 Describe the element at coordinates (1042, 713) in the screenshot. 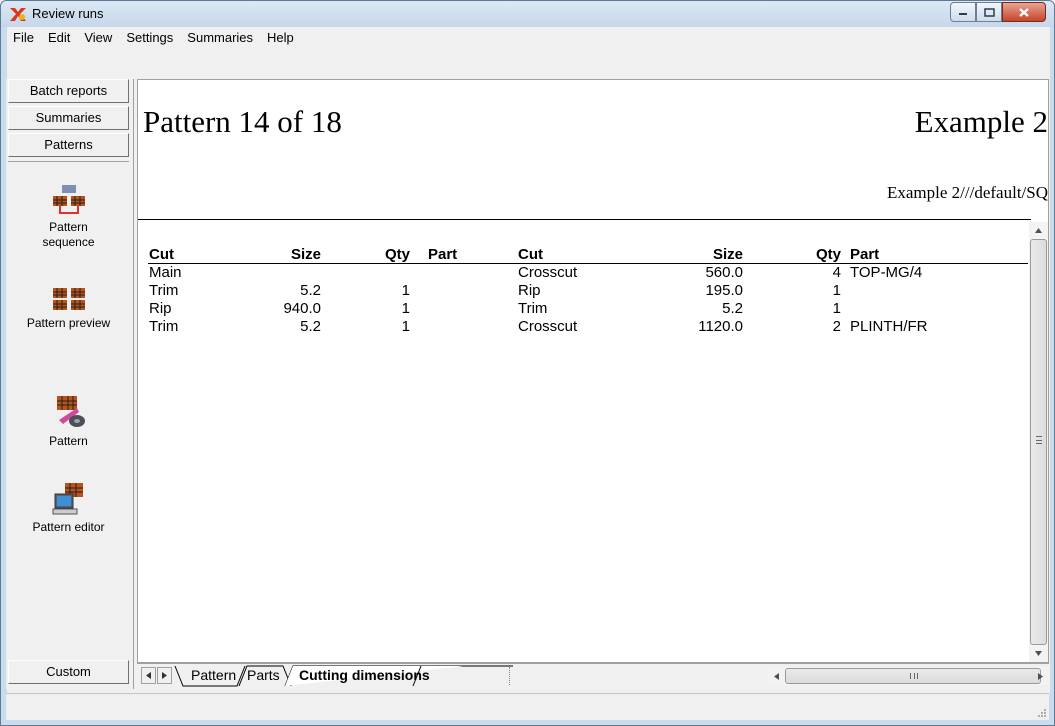

I see `resize-grip-icon` at that location.